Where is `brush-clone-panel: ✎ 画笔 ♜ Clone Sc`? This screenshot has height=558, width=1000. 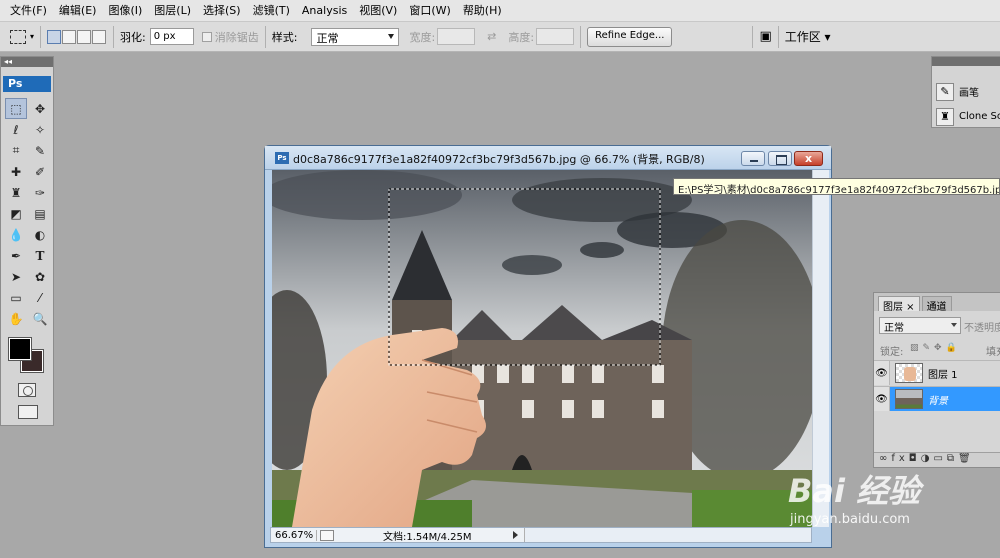
brush-clone-panel: ✎ 画笔 ♜ Clone Sc is located at coordinates (965, 92).